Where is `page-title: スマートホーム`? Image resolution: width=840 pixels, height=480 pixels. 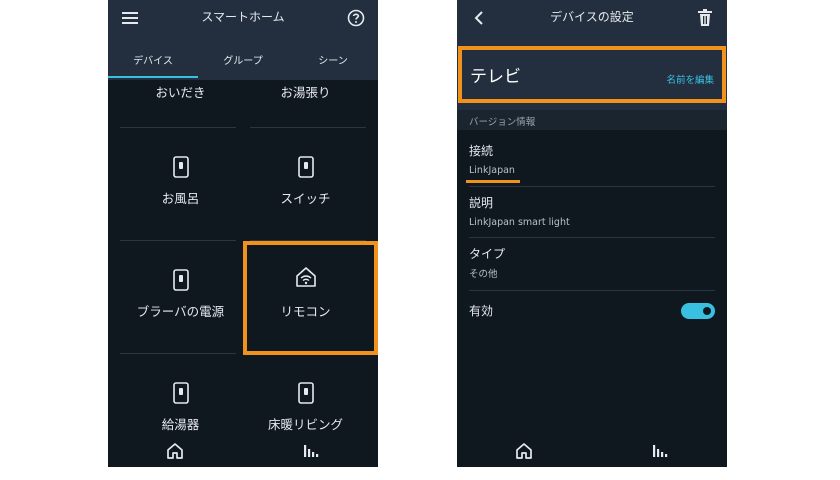
page-title: スマートホーム is located at coordinates (243, 17).